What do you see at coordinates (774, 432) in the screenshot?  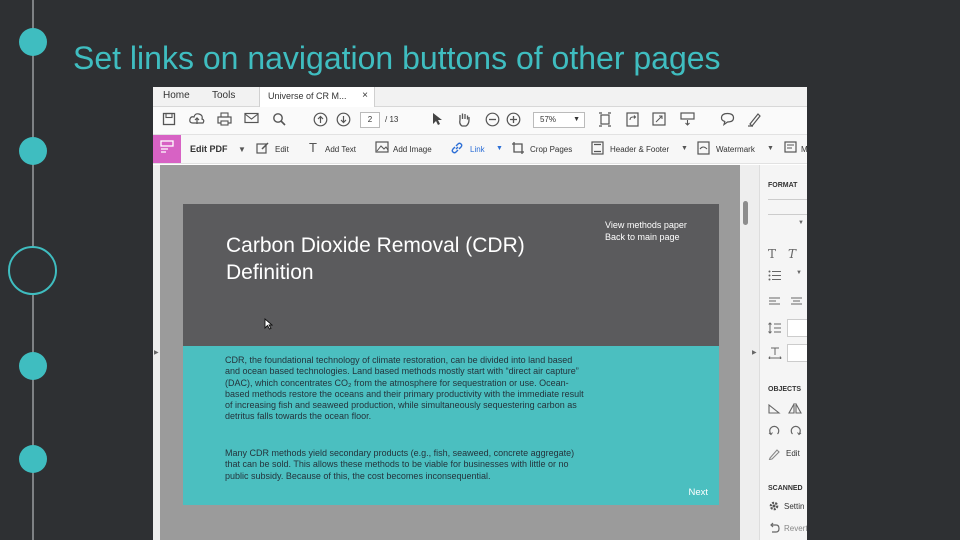 I see `rotate-left-icon` at bounding box center [774, 432].